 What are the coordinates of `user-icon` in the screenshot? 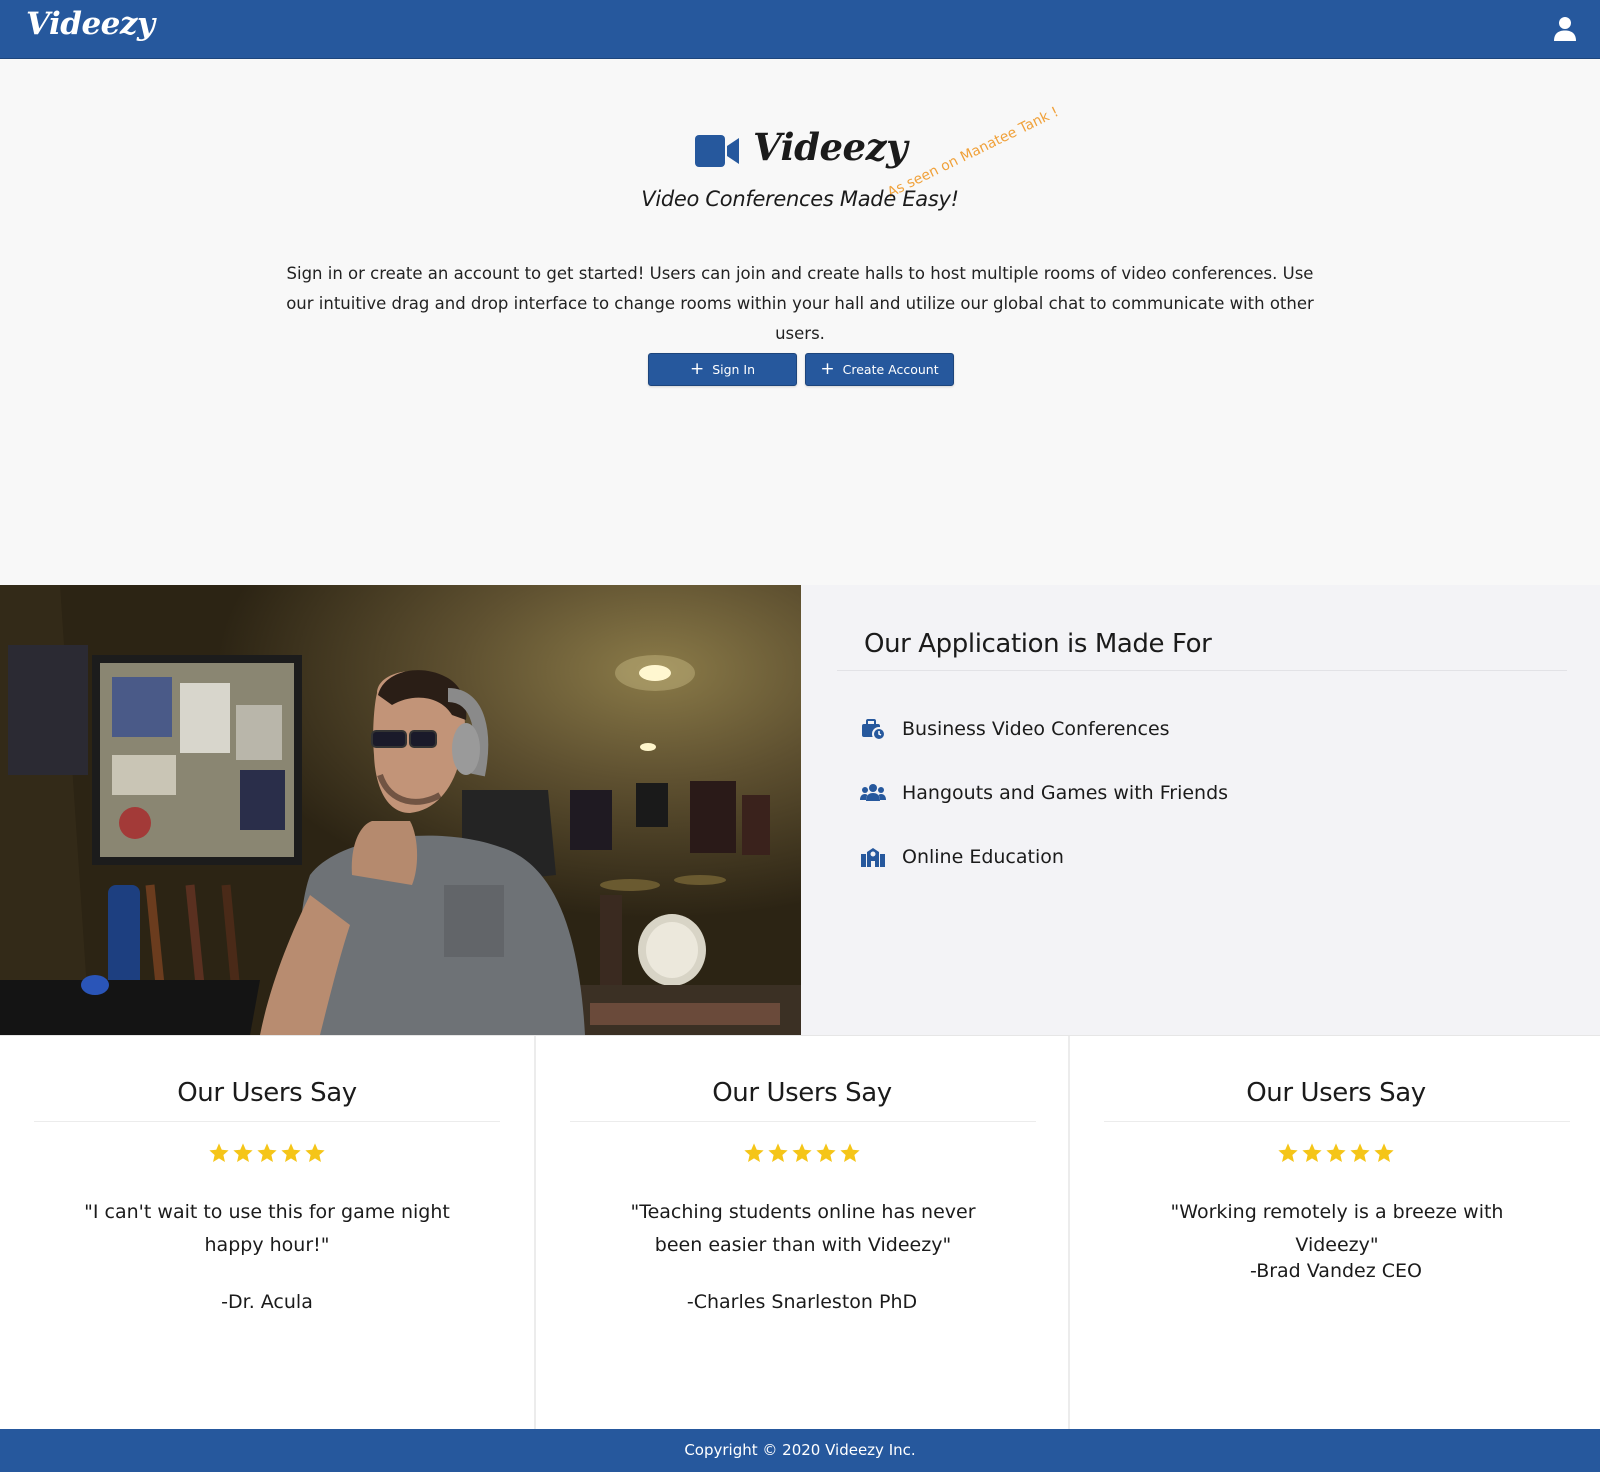 It's located at (1565, 29).